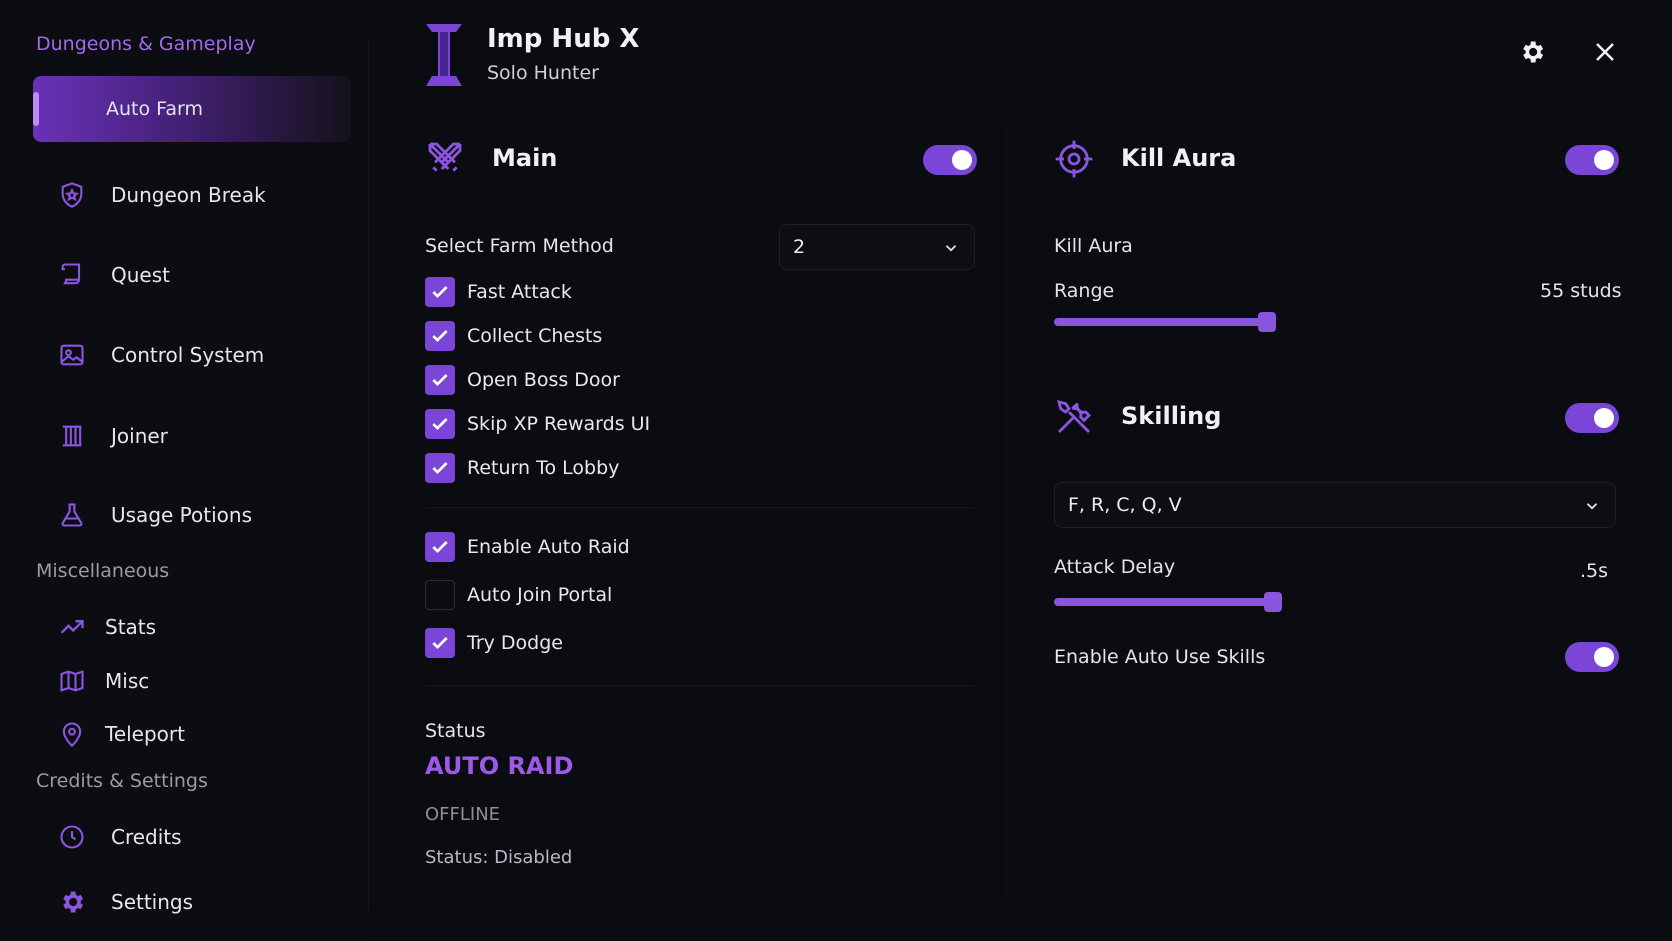 This screenshot has width=1672, height=941. What do you see at coordinates (463, 814) in the screenshot?
I see `status-state: OFFLINE` at bounding box center [463, 814].